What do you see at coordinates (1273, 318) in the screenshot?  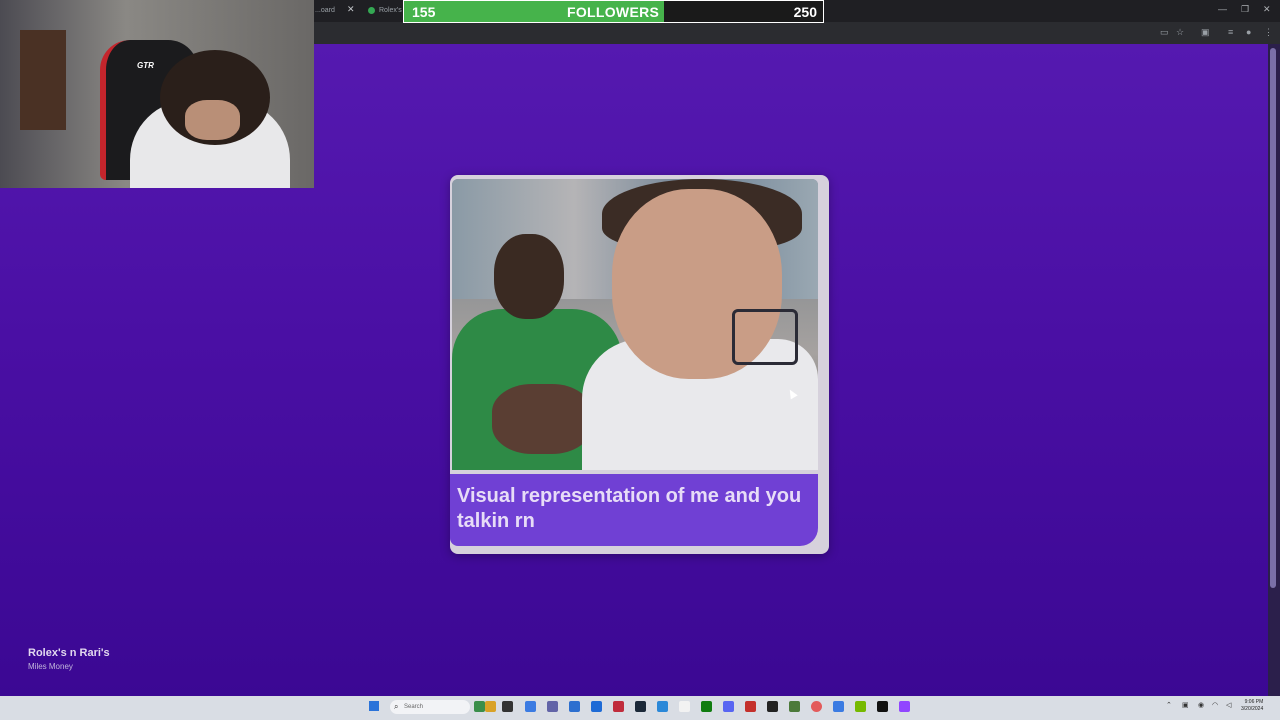 I see `scrollbar-thumb` at bounding box center [1273, 318].